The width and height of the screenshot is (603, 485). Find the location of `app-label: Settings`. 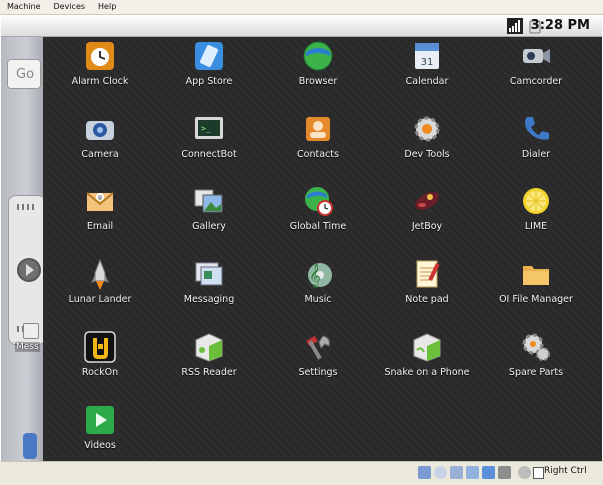

app-label: Settings is located at coordinates (318, 372).